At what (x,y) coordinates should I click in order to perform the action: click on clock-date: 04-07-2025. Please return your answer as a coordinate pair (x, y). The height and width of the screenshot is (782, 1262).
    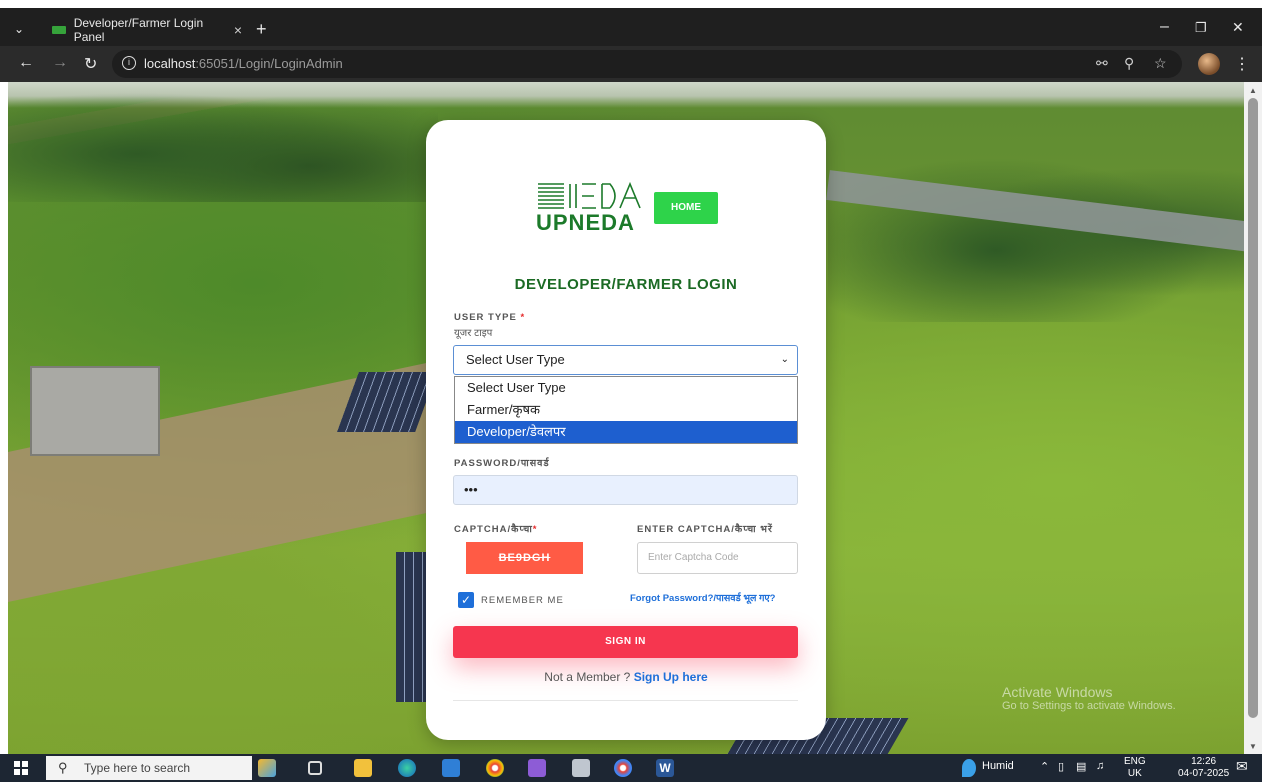
    Looking at the image, I should click on (1204, 773).